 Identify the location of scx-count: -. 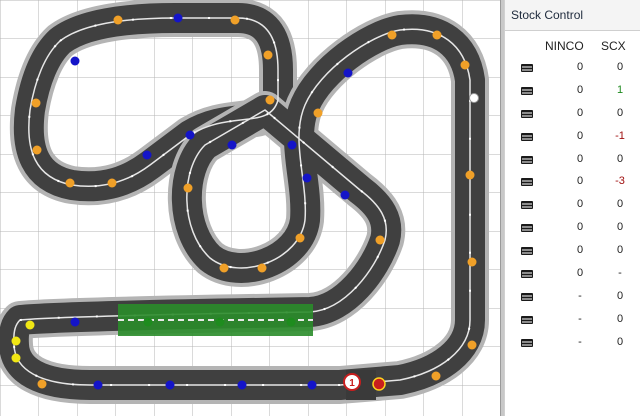
(620, 273).